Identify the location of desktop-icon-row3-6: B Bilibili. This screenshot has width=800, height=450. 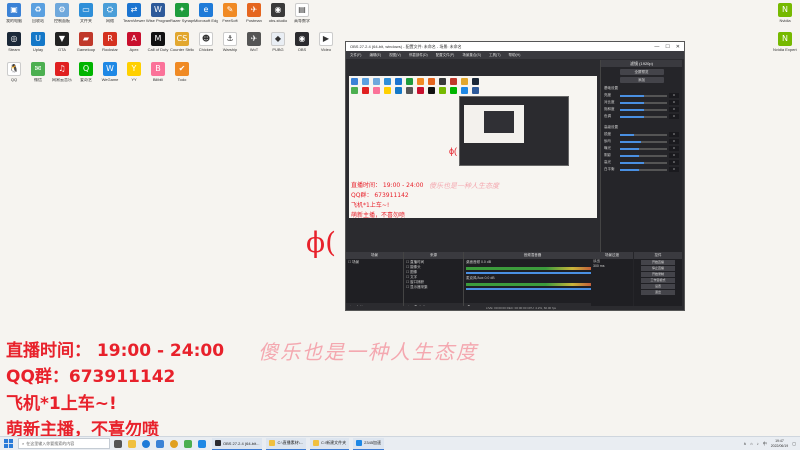
(158, 78).